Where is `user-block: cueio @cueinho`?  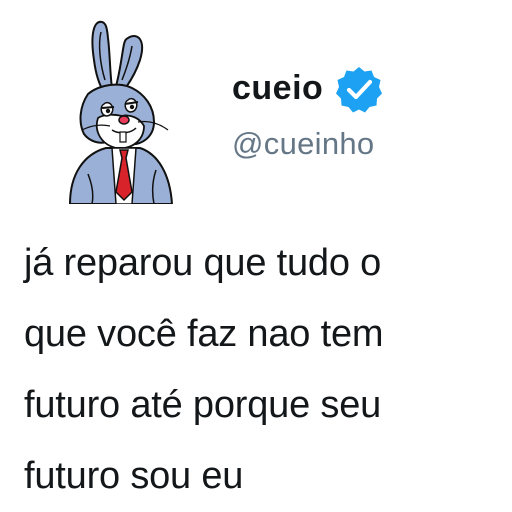 user-block: cueio @cueinho is located at coordinates (307, 115).